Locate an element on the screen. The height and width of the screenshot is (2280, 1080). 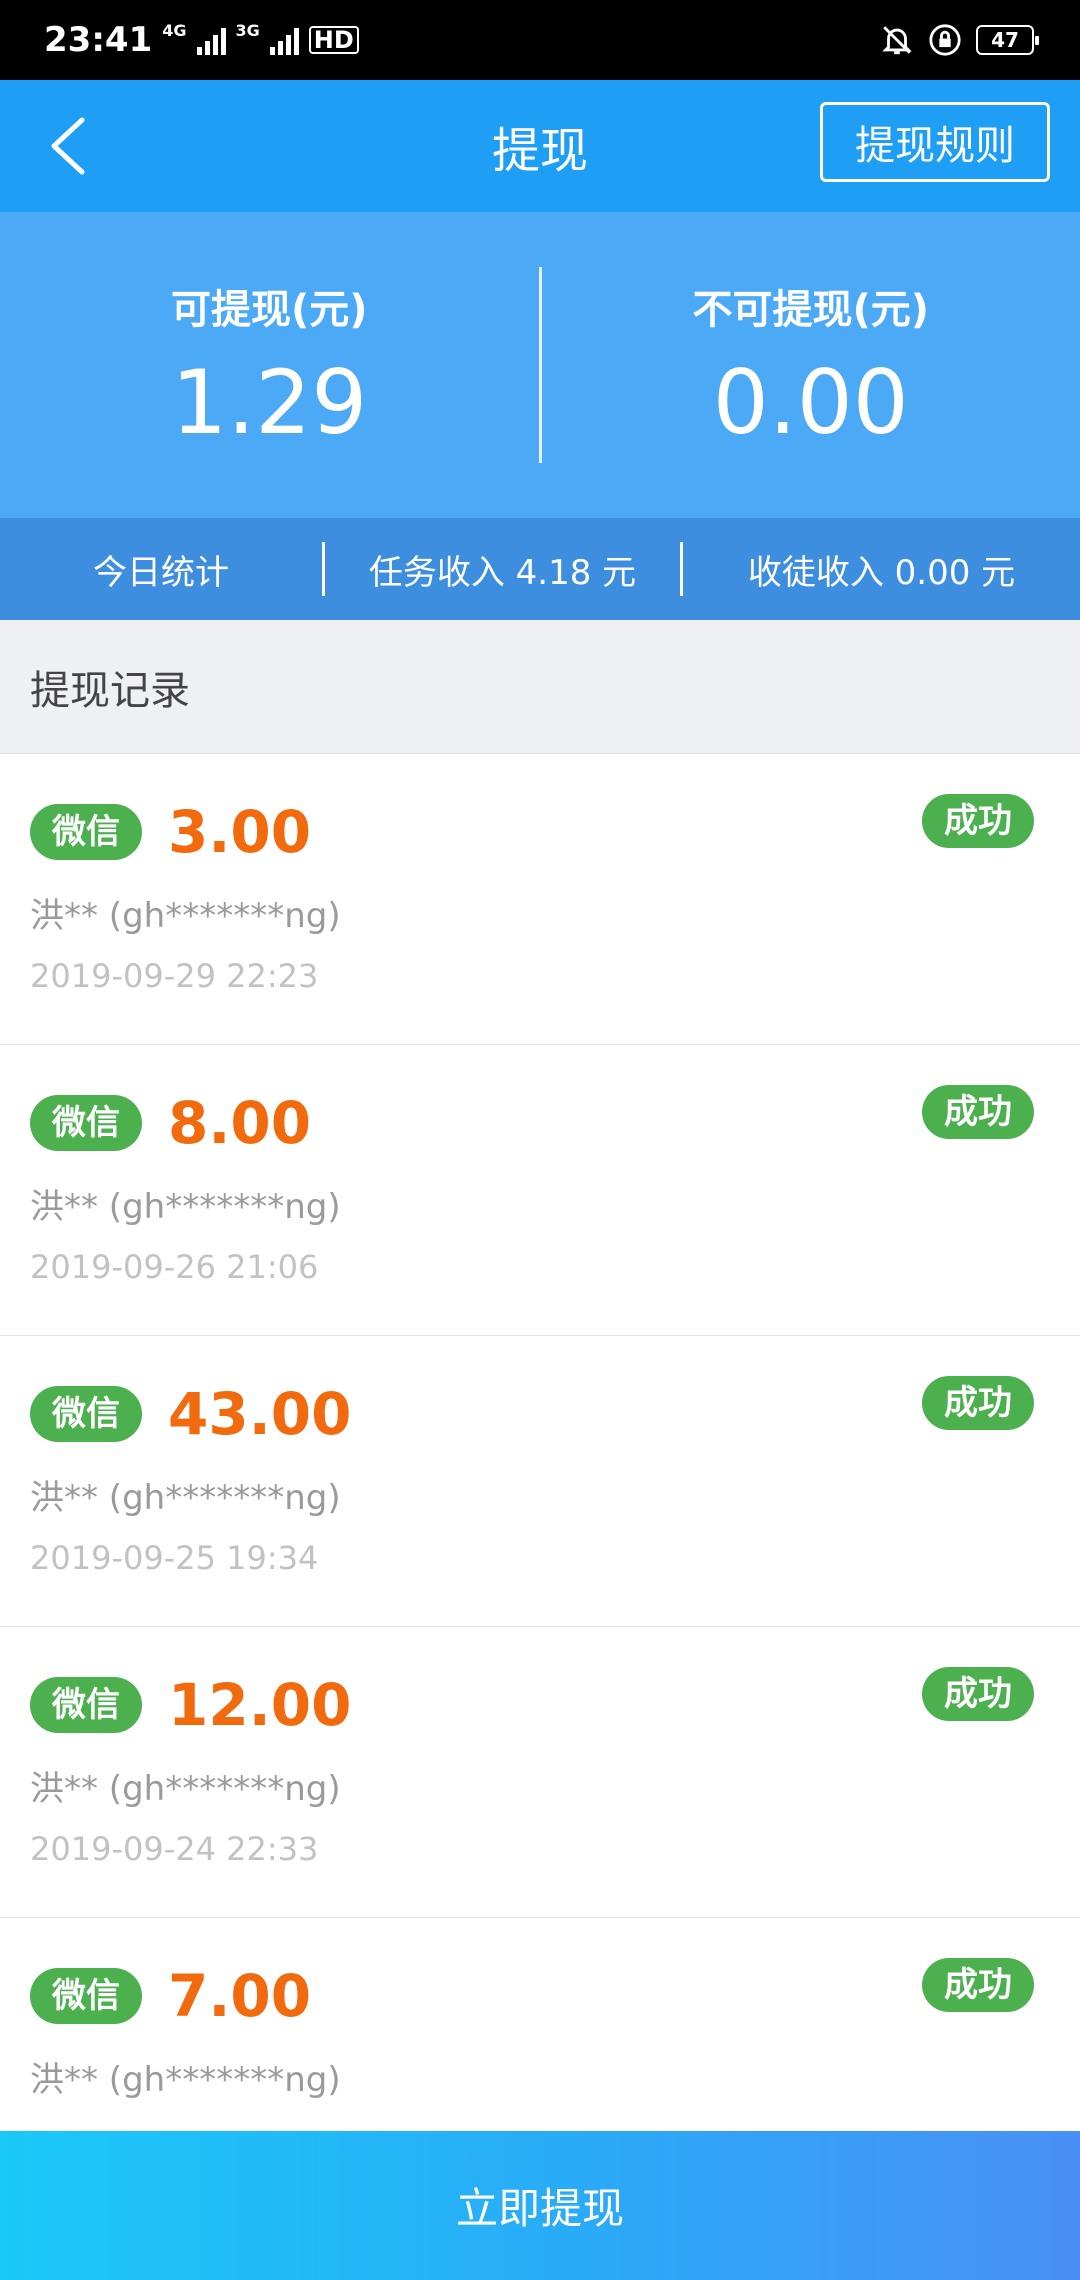
page-title: 提现 is located at coordinates (539, 151).